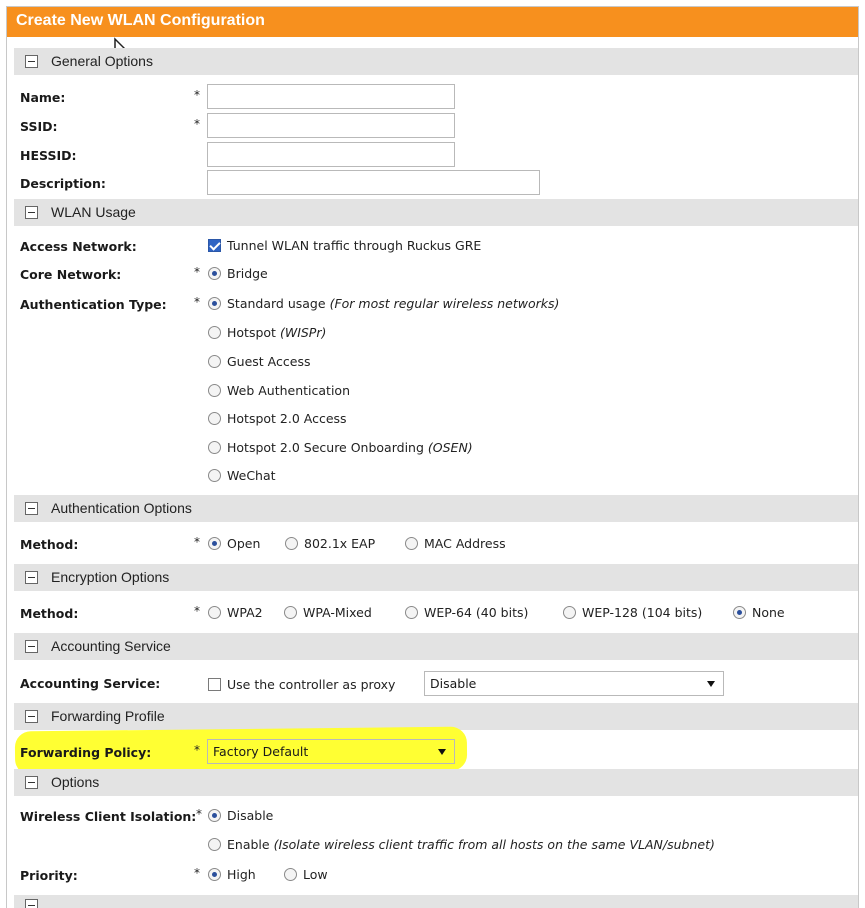 This screenshot has width=865, height=908. What do you see at coordinates (245, 612) in the screenshot?
I see `radio-label: WPA2` at bounding box center [245, 612].